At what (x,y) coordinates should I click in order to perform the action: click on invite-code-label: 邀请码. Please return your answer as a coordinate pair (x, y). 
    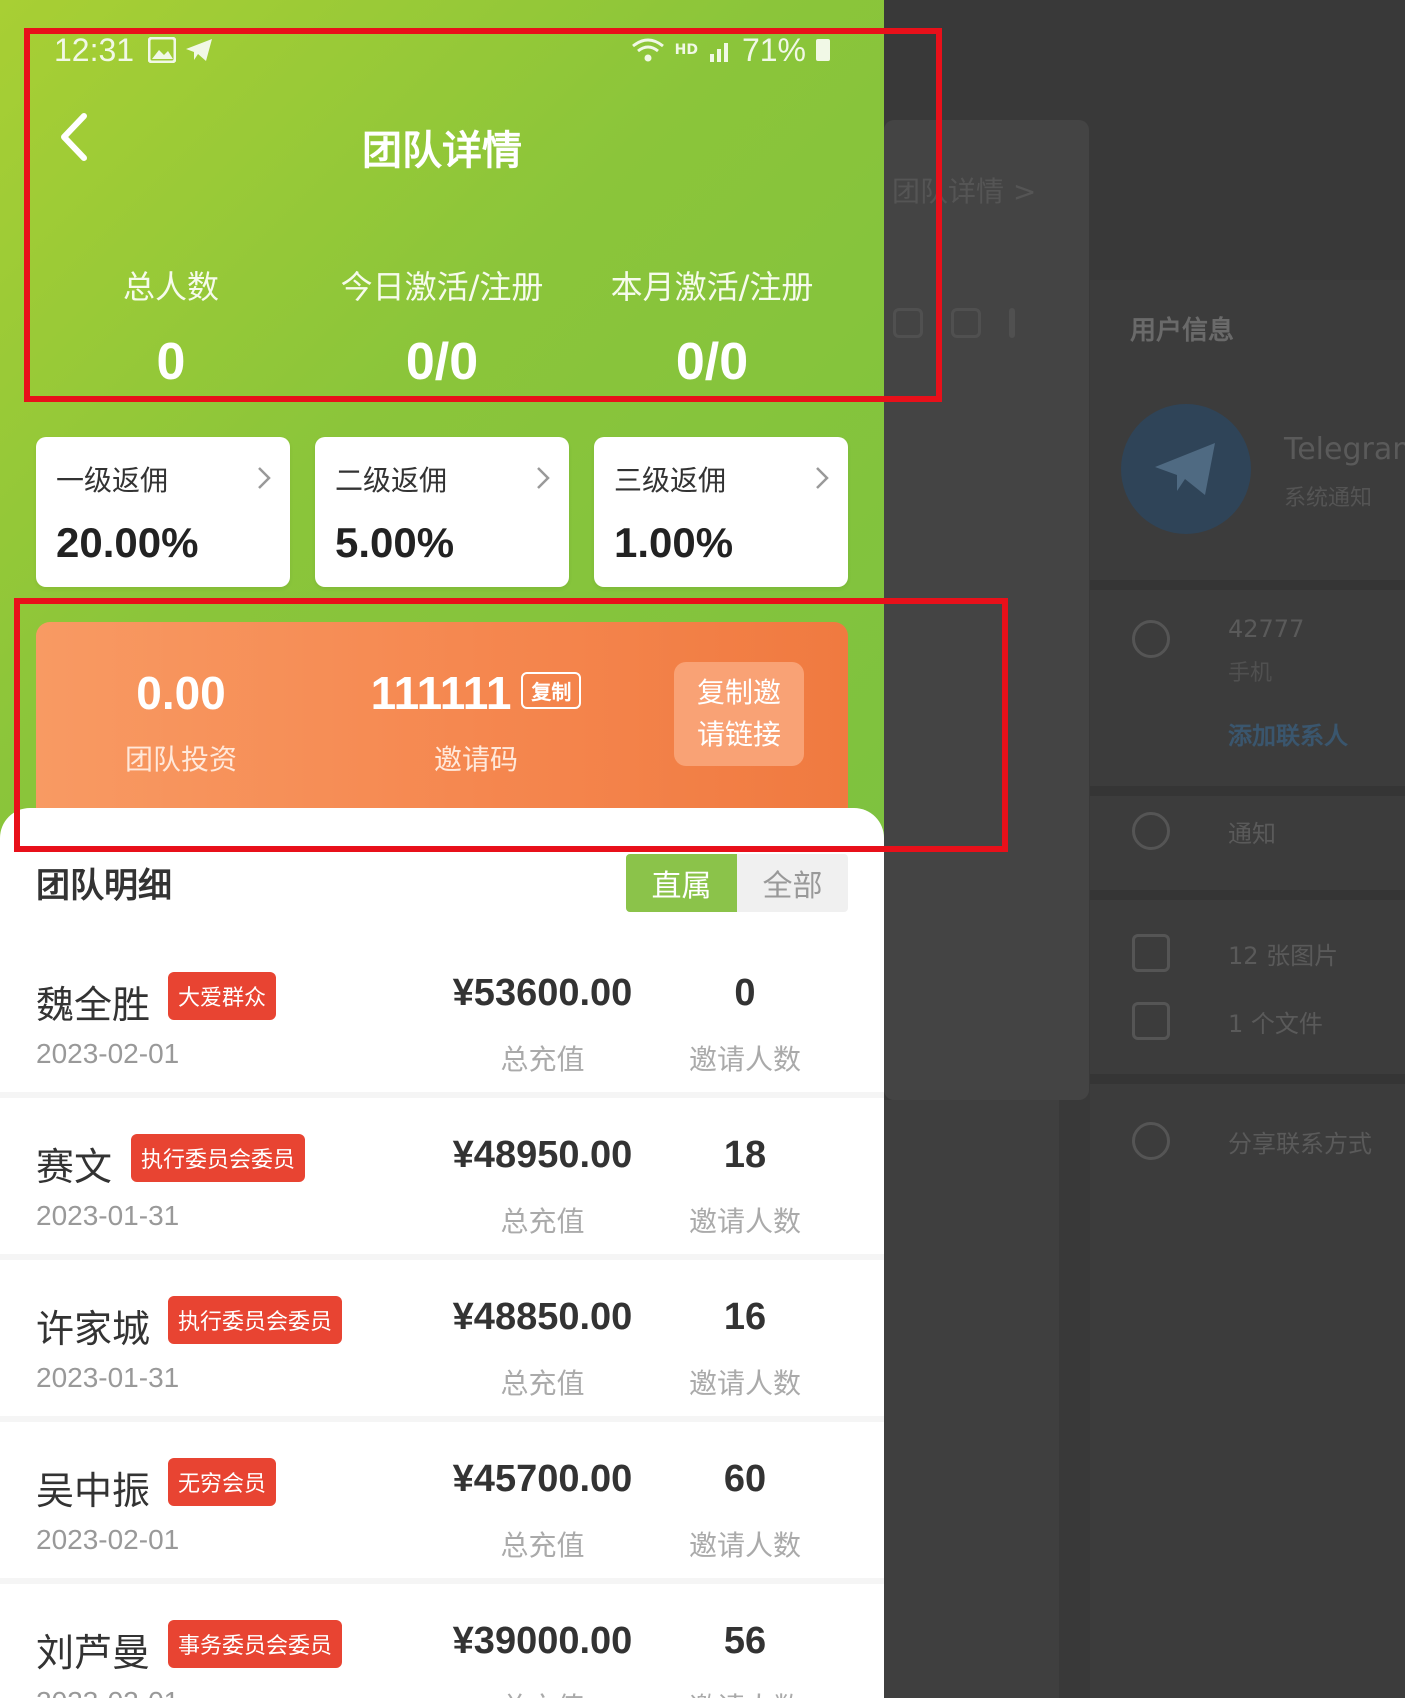
    Looking at the image, I should click on (475, 759).